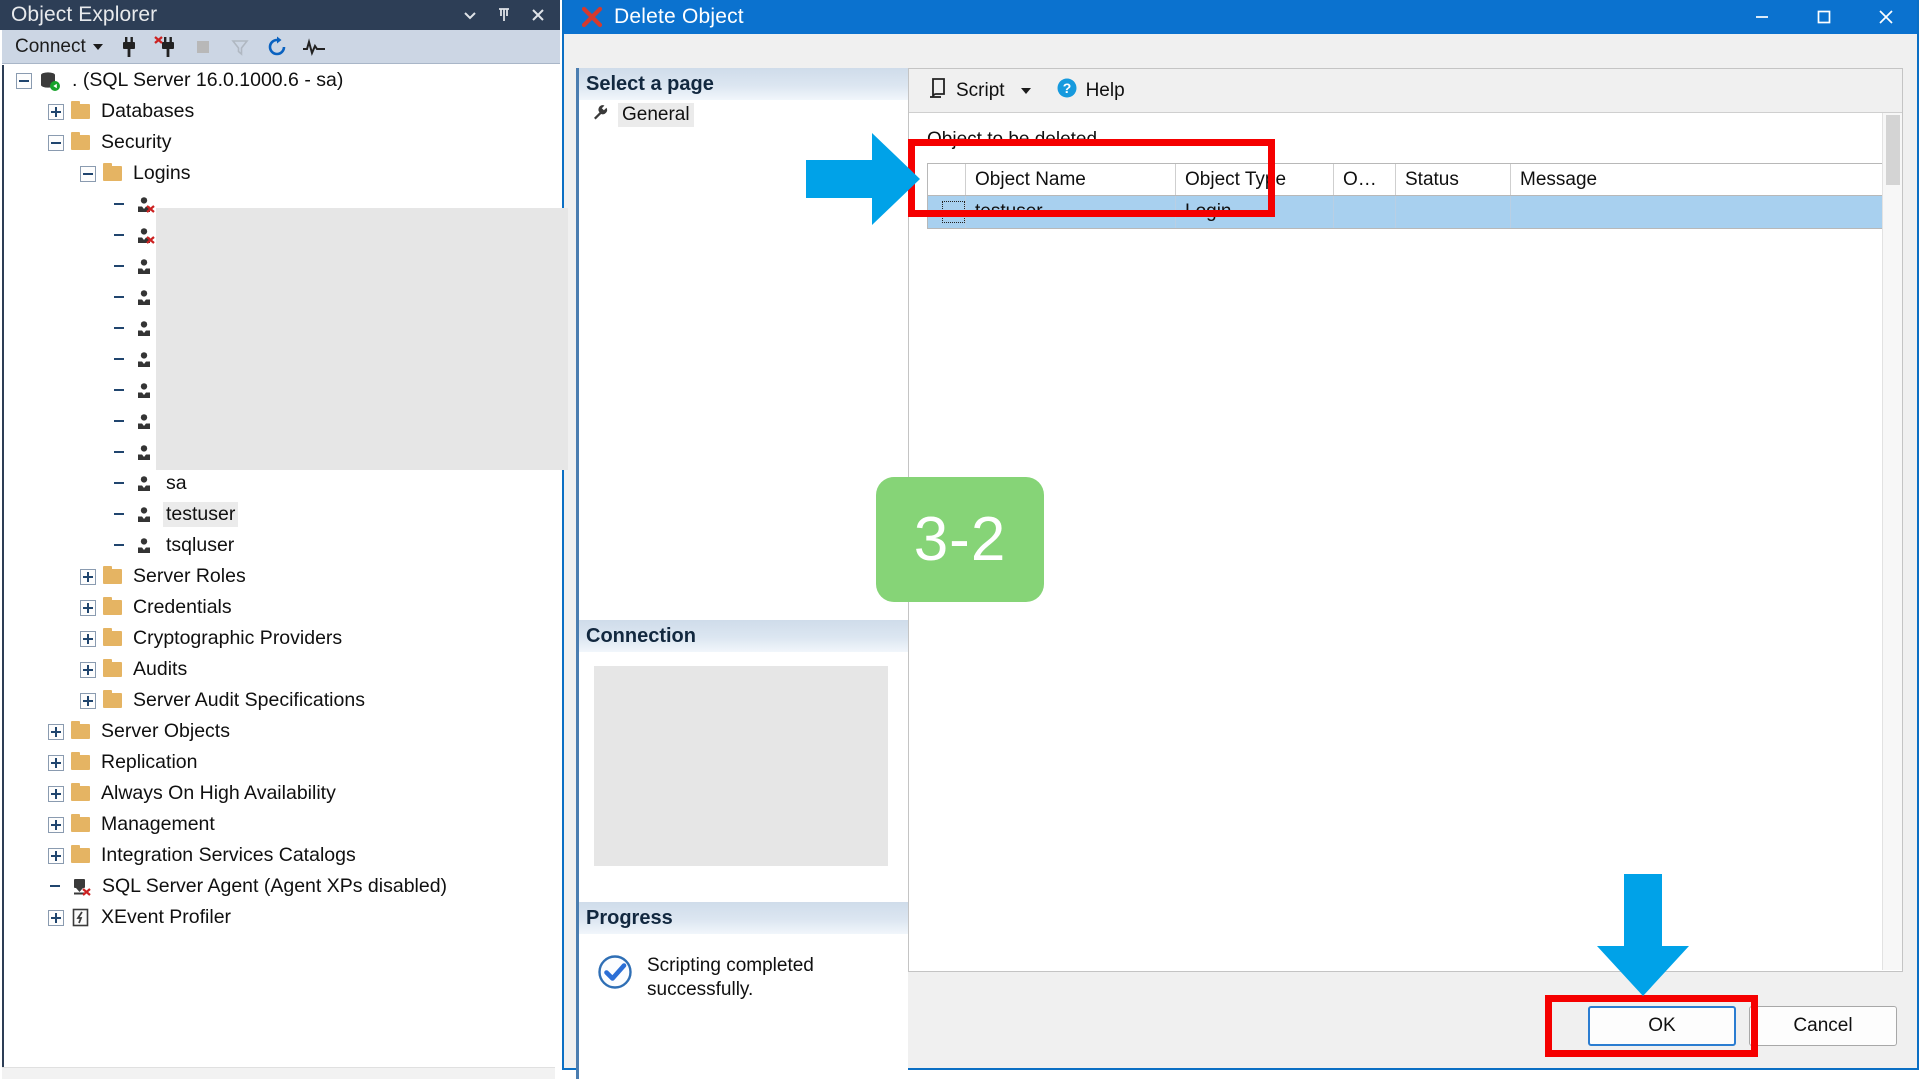  I want to click on tree-node: . (SQL Server 16.0.1000.6 - sa), so click(279, 80).